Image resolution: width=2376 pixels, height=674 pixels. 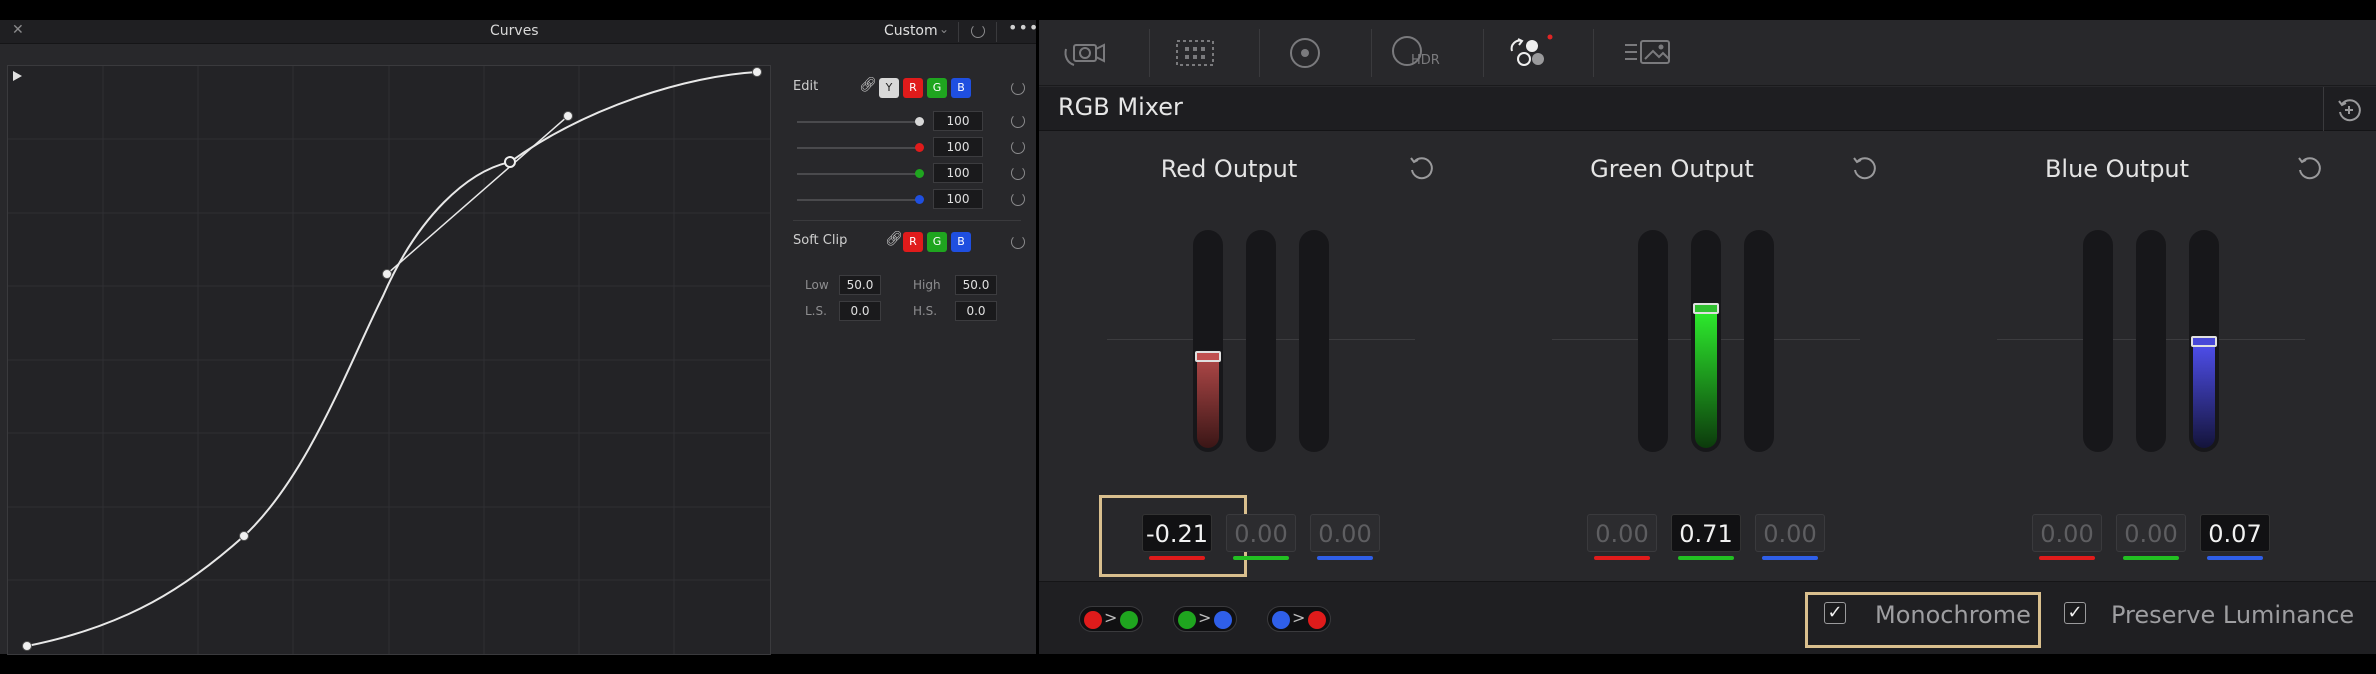 I want to click on hs-value: 0.0, so click(x=976, y=311).